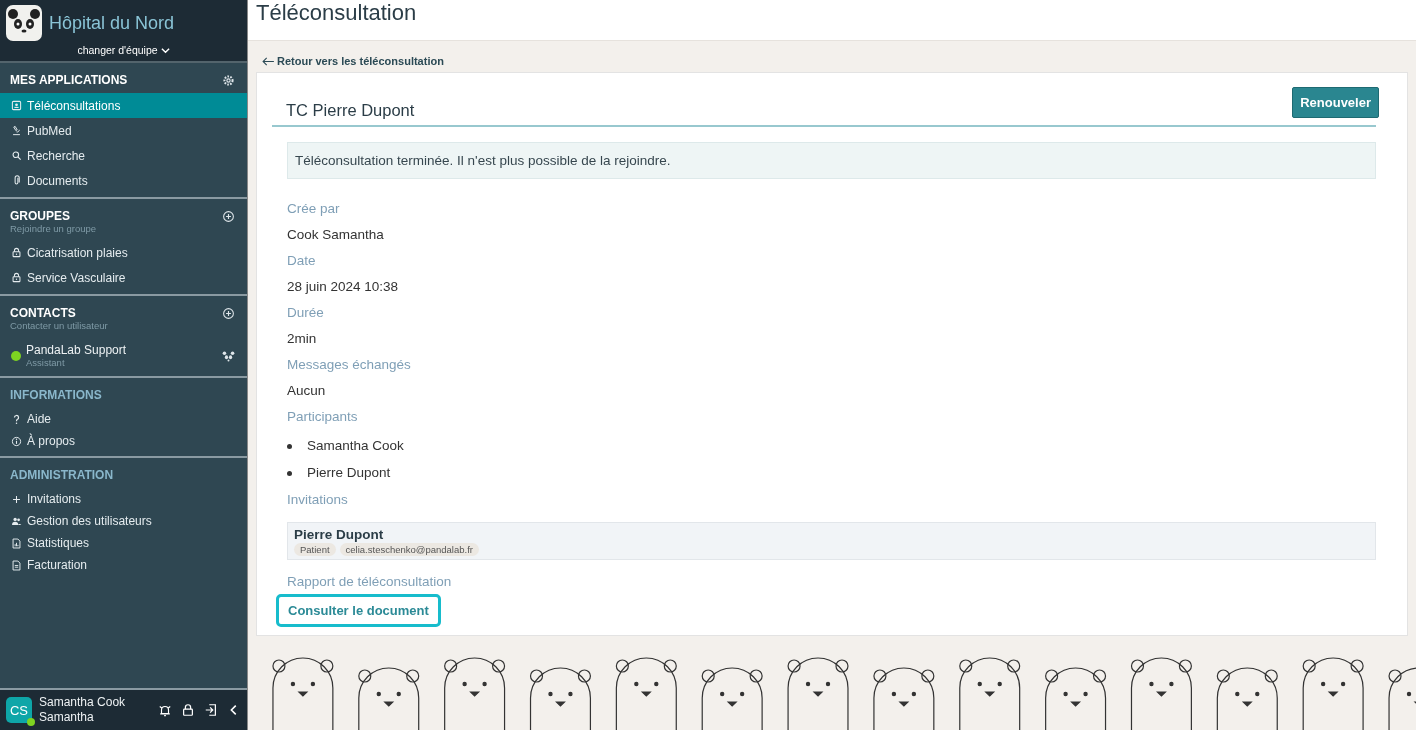 The image size is (1416, 730). What do you see at coordinates (318, 500) in the screenshot?
I see `field-label: Invitations` at bounding box center [318, 500].